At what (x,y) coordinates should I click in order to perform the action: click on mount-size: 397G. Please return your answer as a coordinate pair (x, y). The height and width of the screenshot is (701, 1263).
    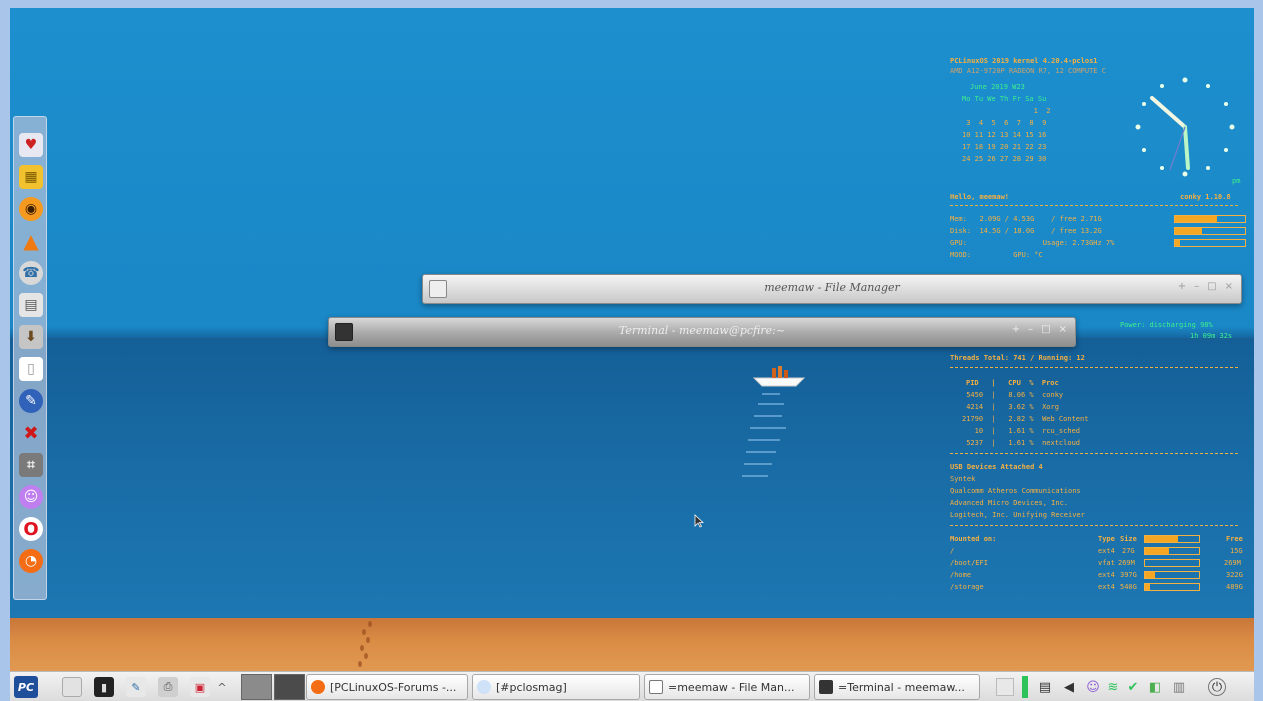
    Looking at the image, I should click on (1128, 575).